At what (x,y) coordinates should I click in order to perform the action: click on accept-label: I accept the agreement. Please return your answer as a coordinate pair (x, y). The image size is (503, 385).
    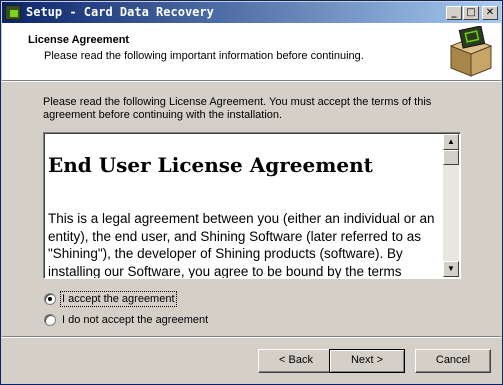
    Looking at the image, I should click on (118, 299).